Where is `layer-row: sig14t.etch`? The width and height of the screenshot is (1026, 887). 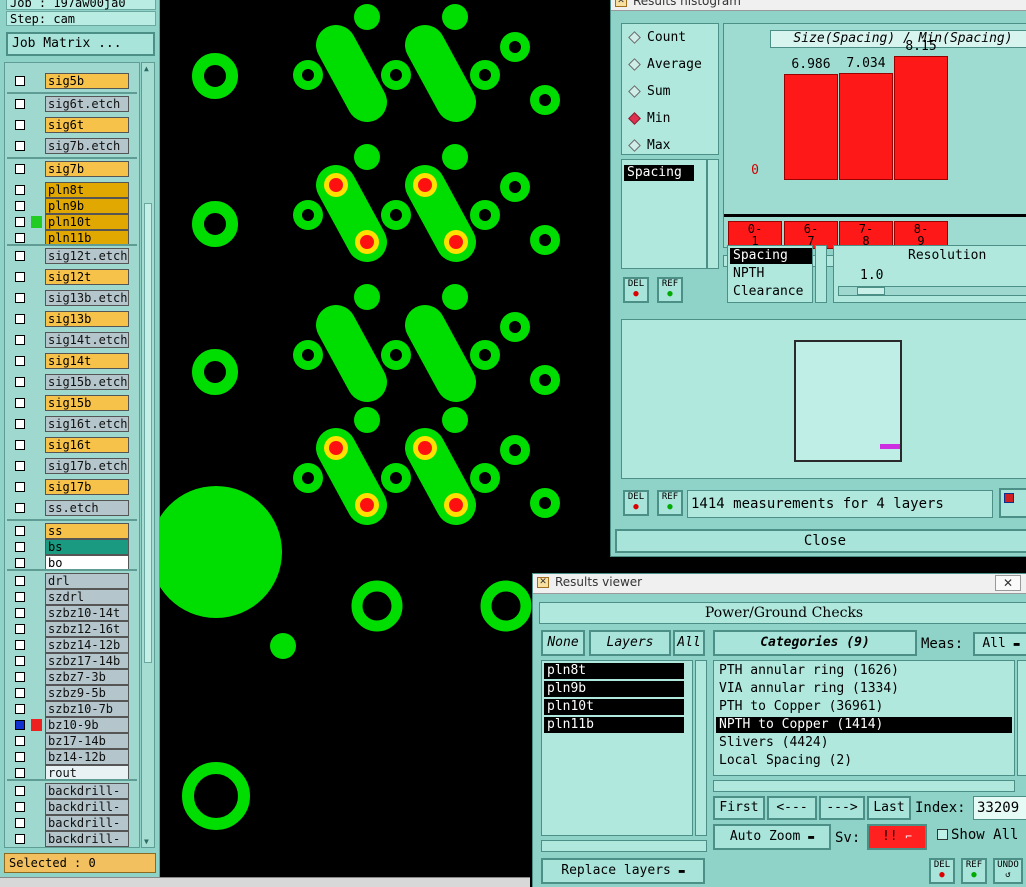
layer-row: sig14t.etch is located at coordinates (73, 340).